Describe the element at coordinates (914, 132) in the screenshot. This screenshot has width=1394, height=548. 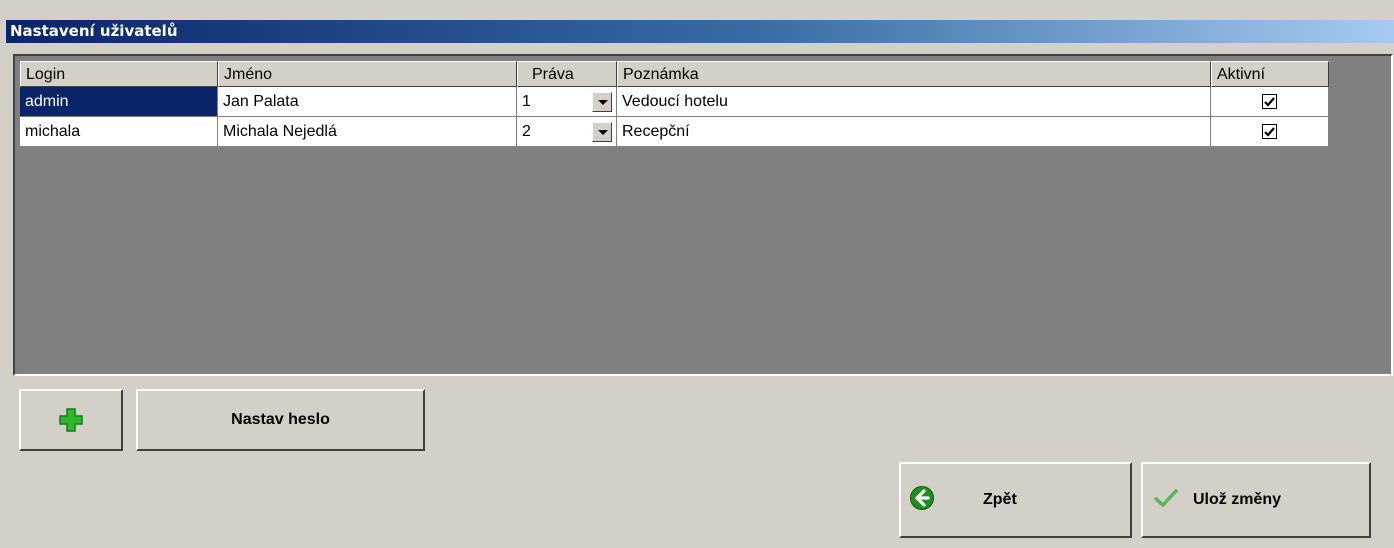
I see `note-cell: Recepční` at that location.